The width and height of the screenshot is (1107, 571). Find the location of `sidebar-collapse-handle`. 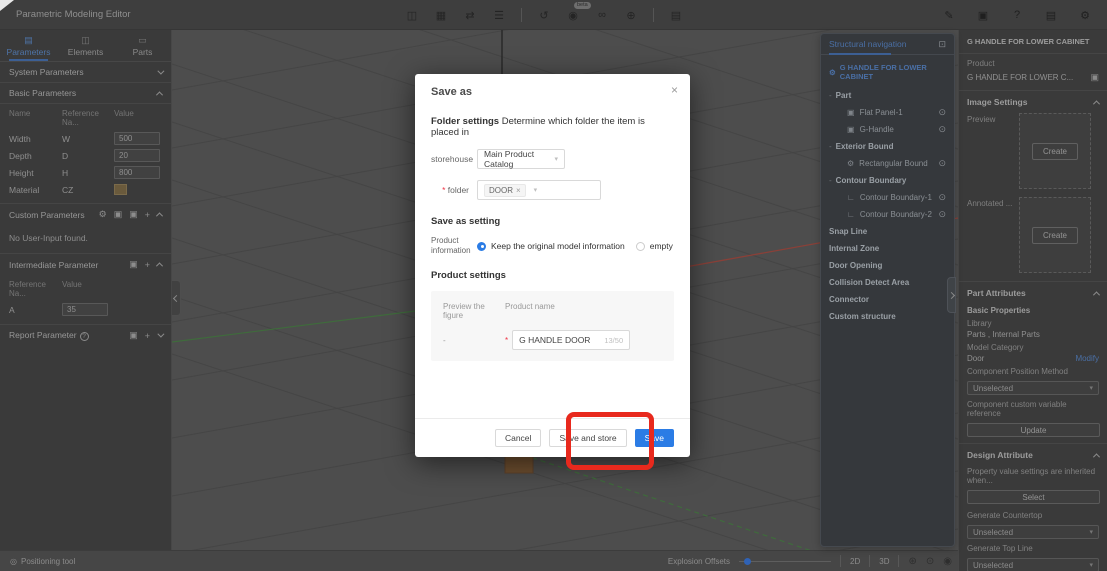

sidebar-collapse-handle is located at coordinates (176, 298).